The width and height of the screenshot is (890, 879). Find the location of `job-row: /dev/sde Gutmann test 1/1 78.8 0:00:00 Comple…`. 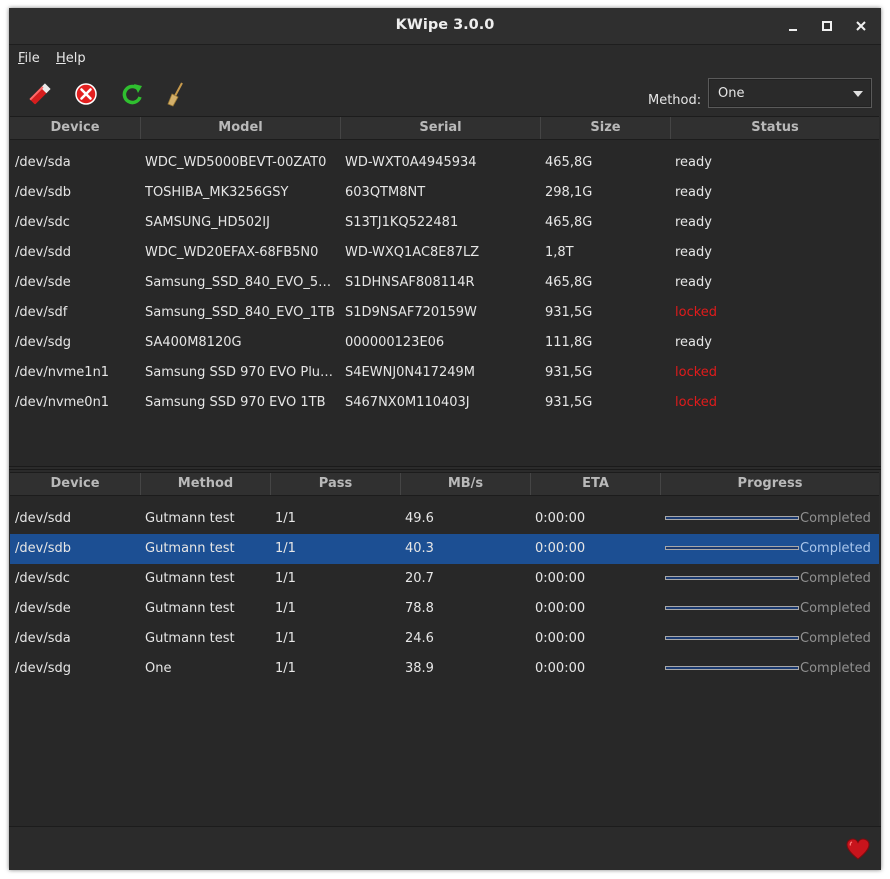

job-row: /dev/sde Gutmann test 1/1 78.8 0:00:00 Comple… is located at coordinates (444, 609).